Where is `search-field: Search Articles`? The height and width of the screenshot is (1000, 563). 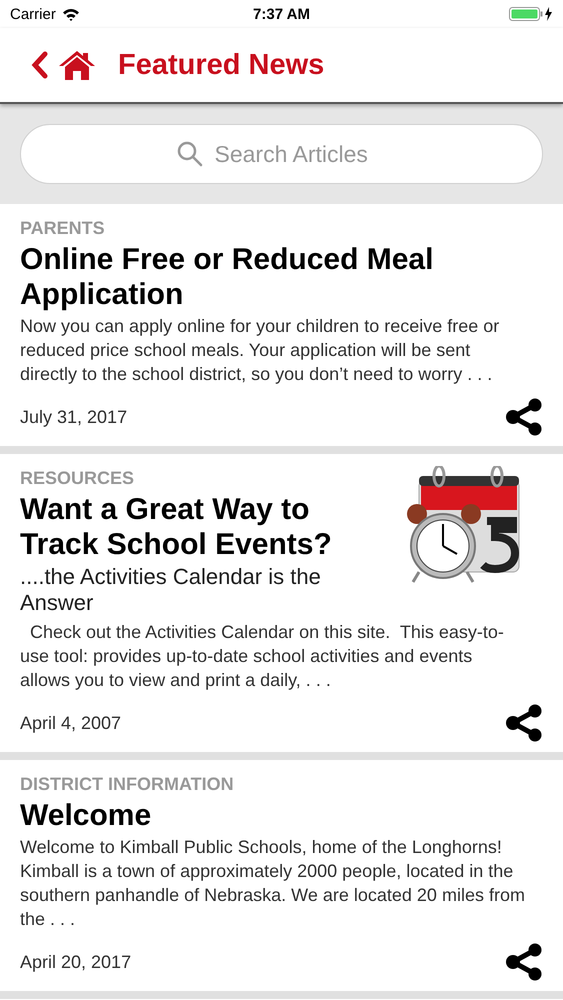
search-field: Search Articles is located at coordinates (281, 154).